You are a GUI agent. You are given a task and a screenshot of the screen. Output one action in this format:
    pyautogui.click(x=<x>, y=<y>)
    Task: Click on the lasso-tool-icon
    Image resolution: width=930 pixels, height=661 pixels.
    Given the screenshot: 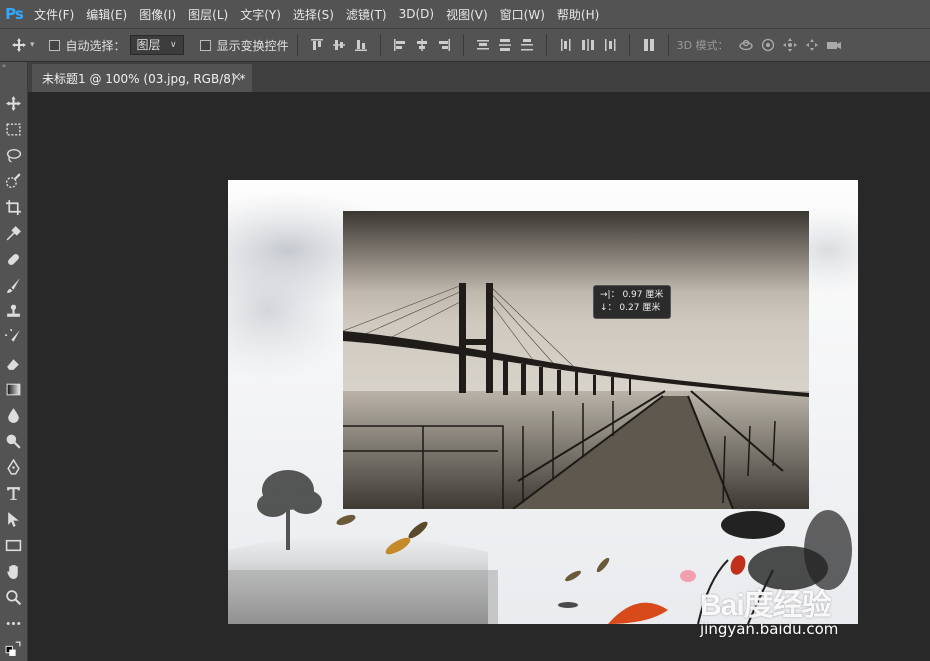 What is the action you would take?
    pyautogui.click(x=13, y=155)
    